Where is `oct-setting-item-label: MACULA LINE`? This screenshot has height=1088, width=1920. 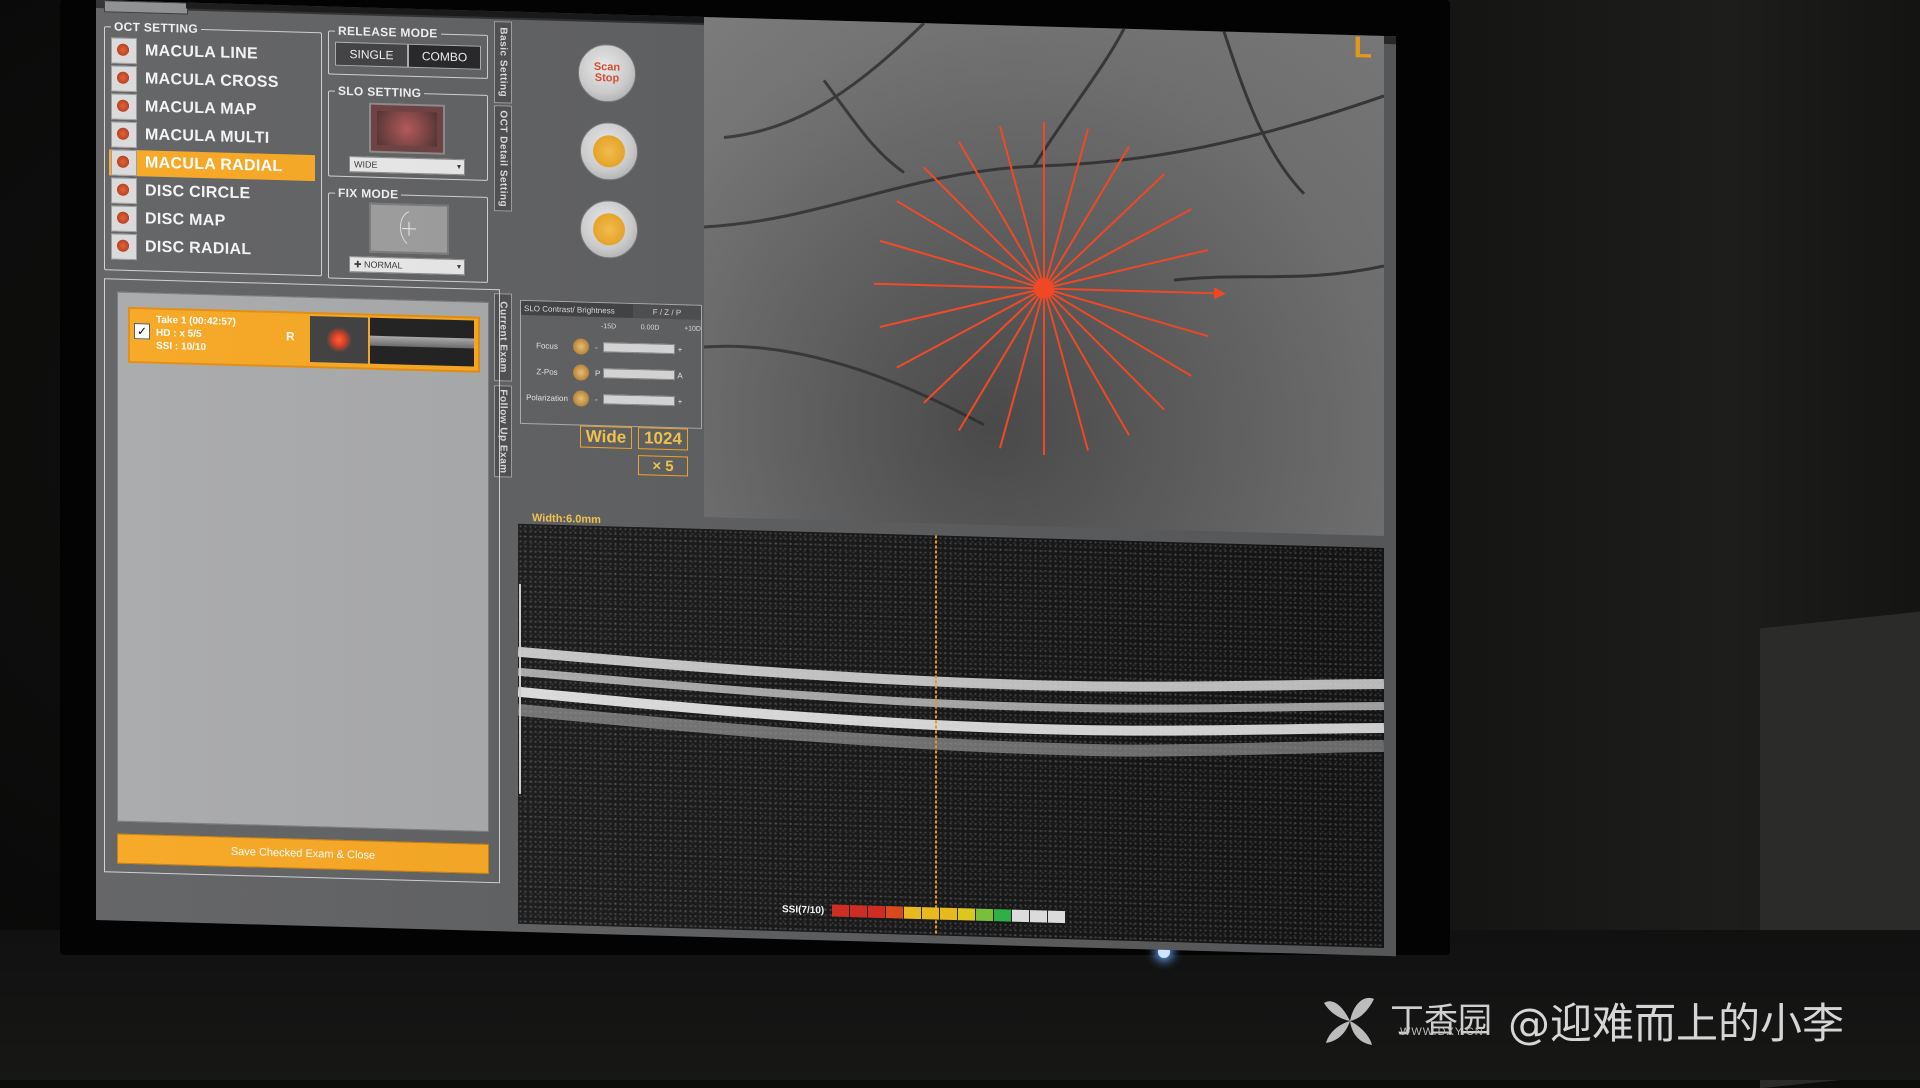
oct-setting-item-label: MACULA LINE is located at coordinates (201, 52).